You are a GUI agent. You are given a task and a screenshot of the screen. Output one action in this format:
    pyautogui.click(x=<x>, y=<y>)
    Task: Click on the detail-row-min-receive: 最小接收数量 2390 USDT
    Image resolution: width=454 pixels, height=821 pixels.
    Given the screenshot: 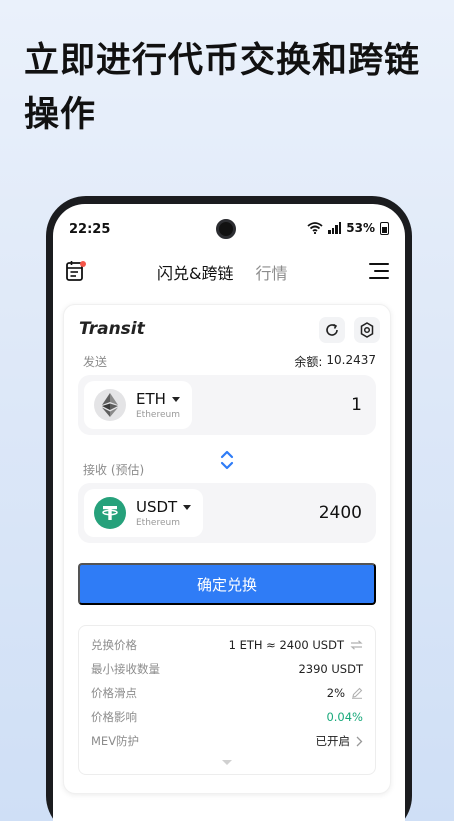 What is the action you would take?
    pyautogui.click(x=227, y=669)
    